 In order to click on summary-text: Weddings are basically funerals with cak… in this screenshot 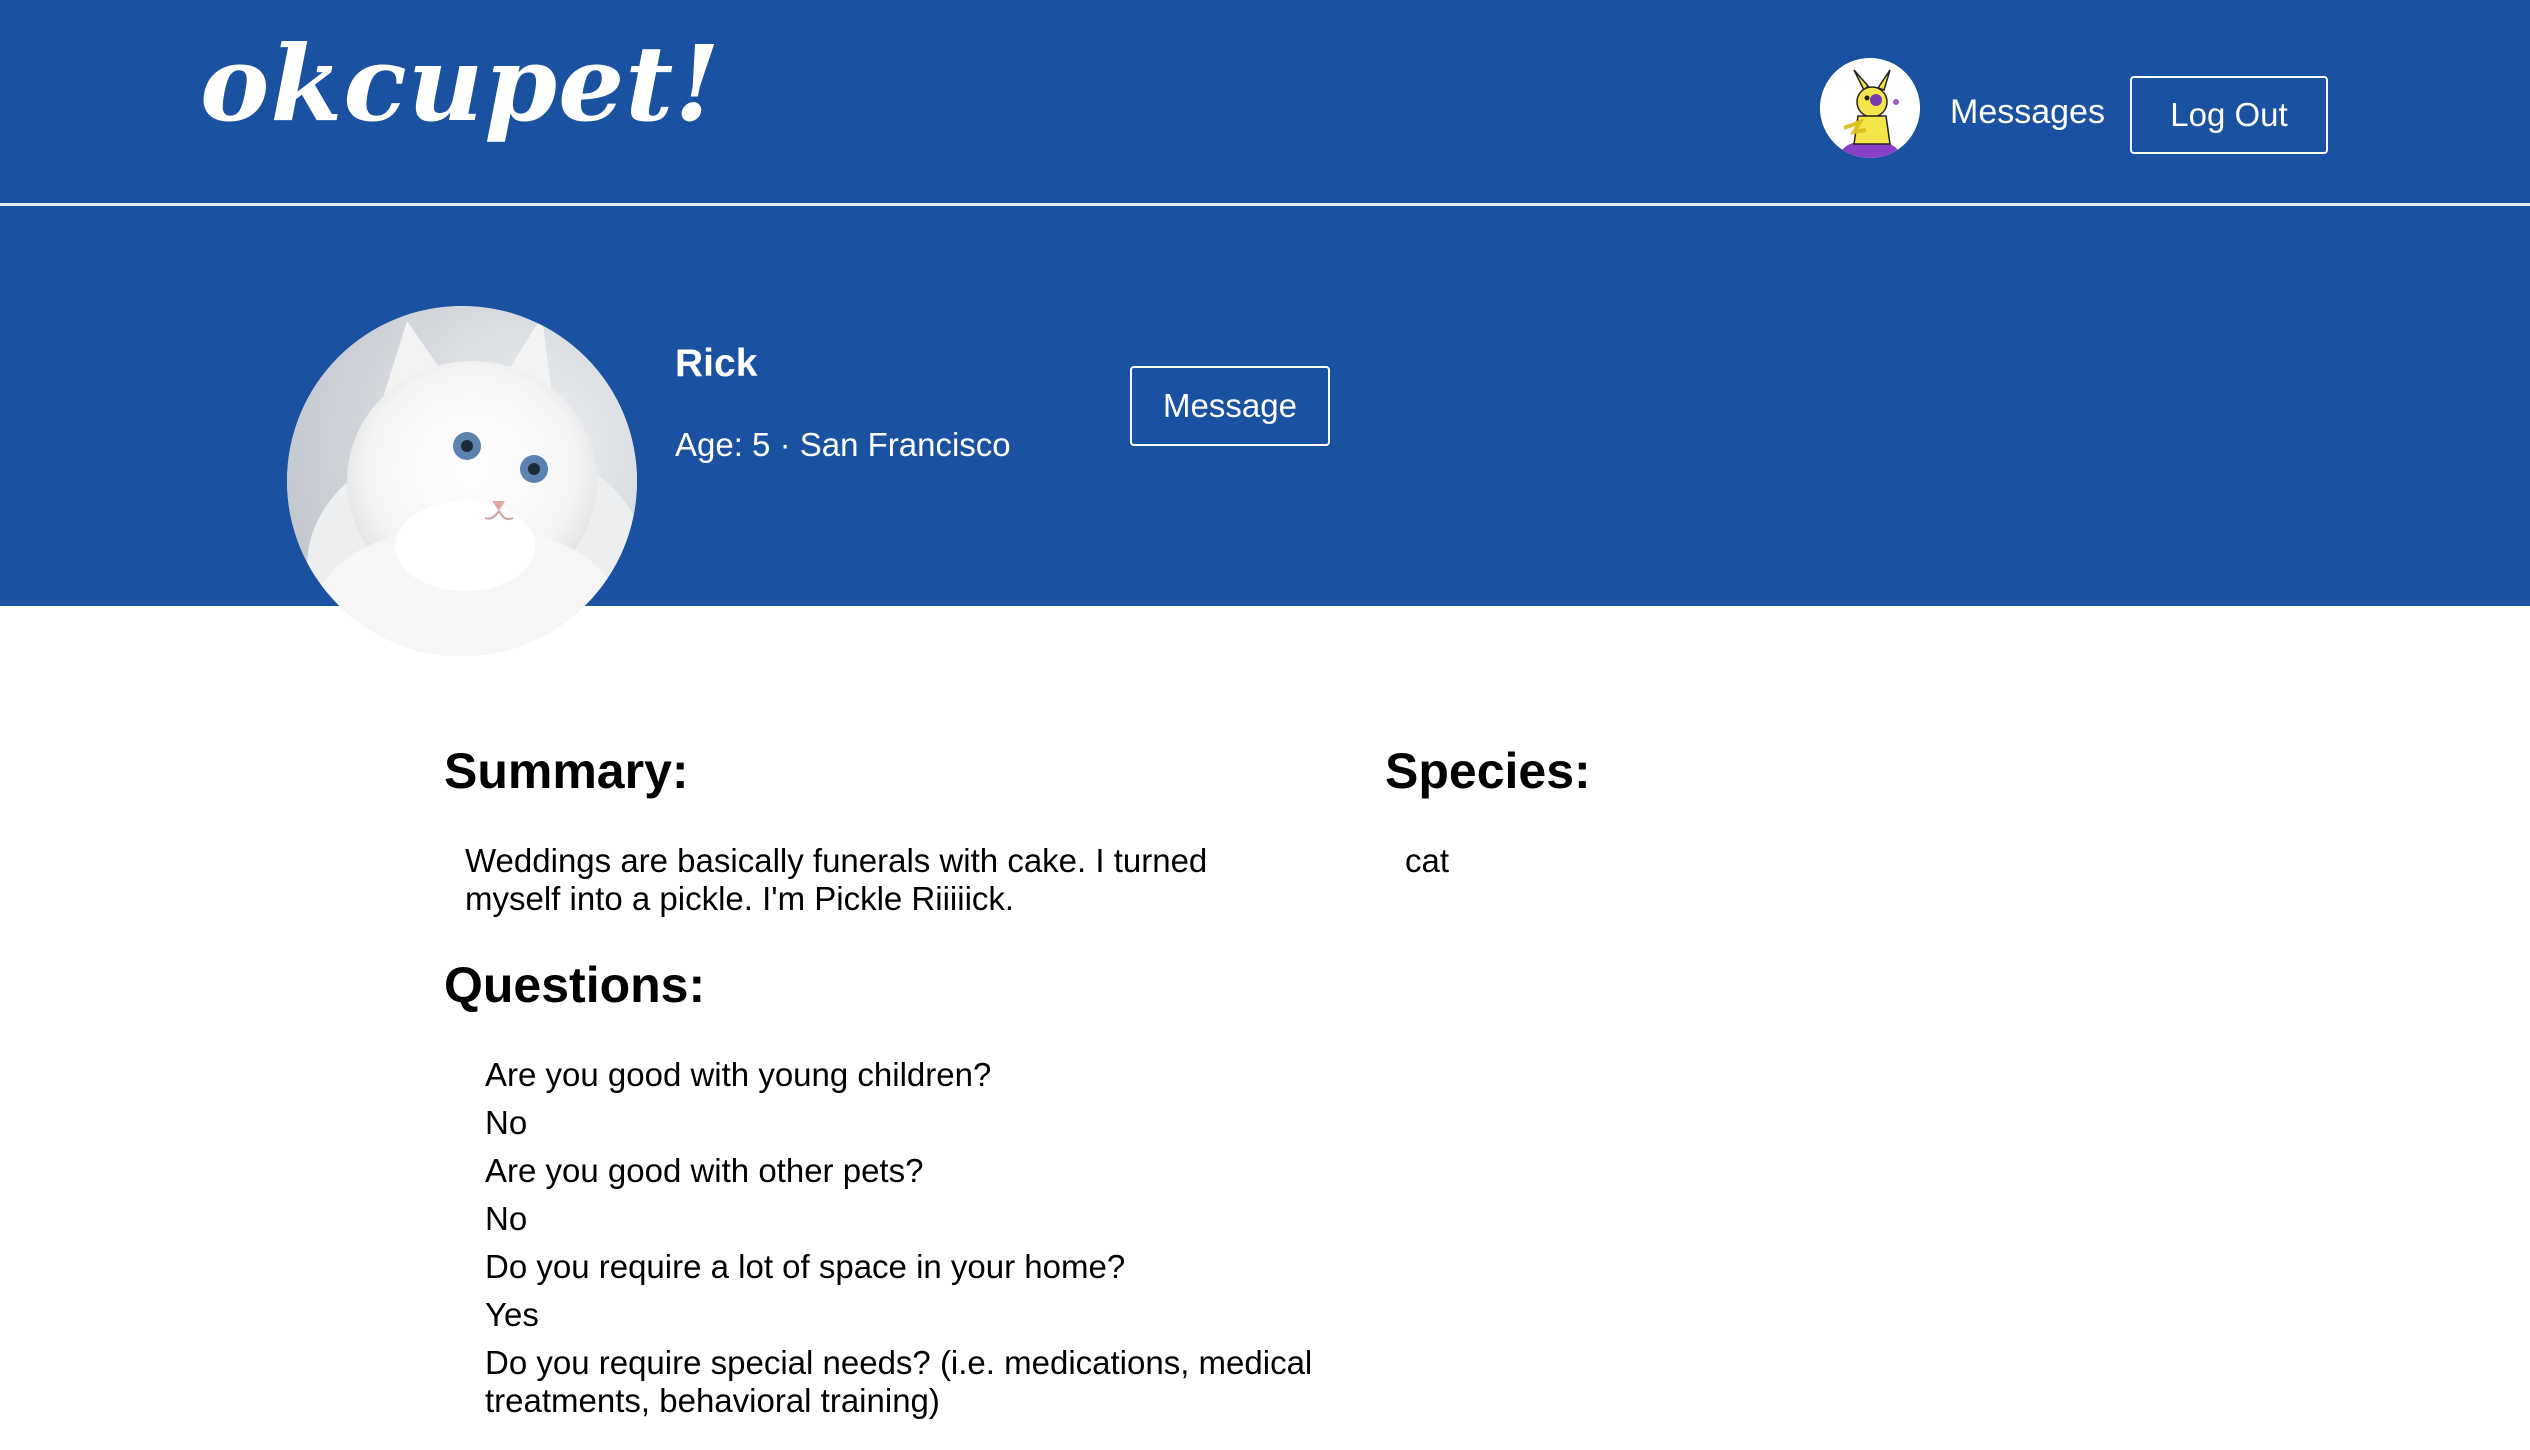, I will do `click(836, 879)`.